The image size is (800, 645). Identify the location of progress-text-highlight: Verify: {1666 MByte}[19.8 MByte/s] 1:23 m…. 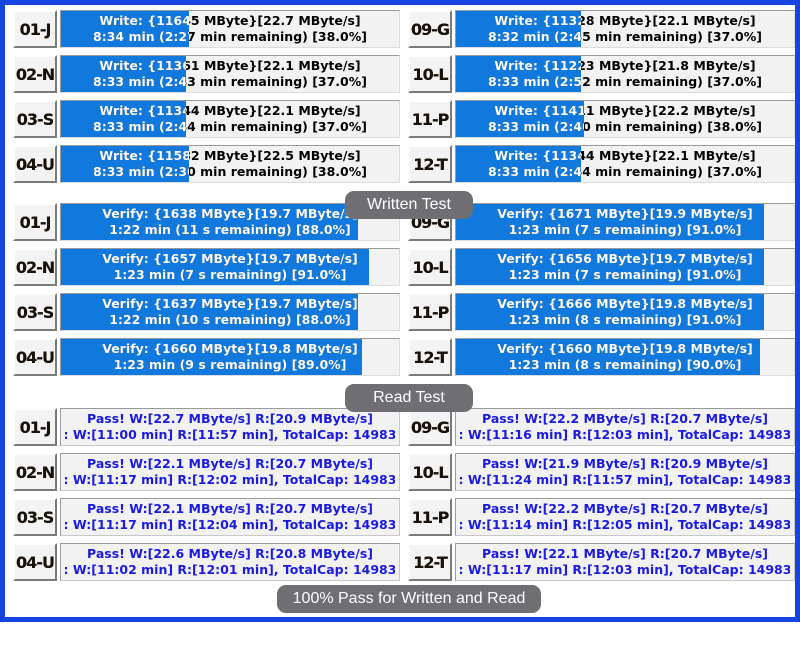
(610, 312).